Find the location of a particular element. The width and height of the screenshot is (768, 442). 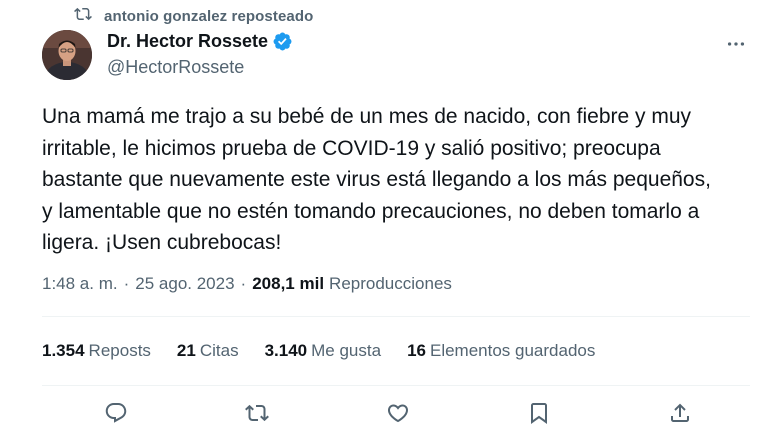

views-label: Reproducciones is located at coordinates (390, 283).